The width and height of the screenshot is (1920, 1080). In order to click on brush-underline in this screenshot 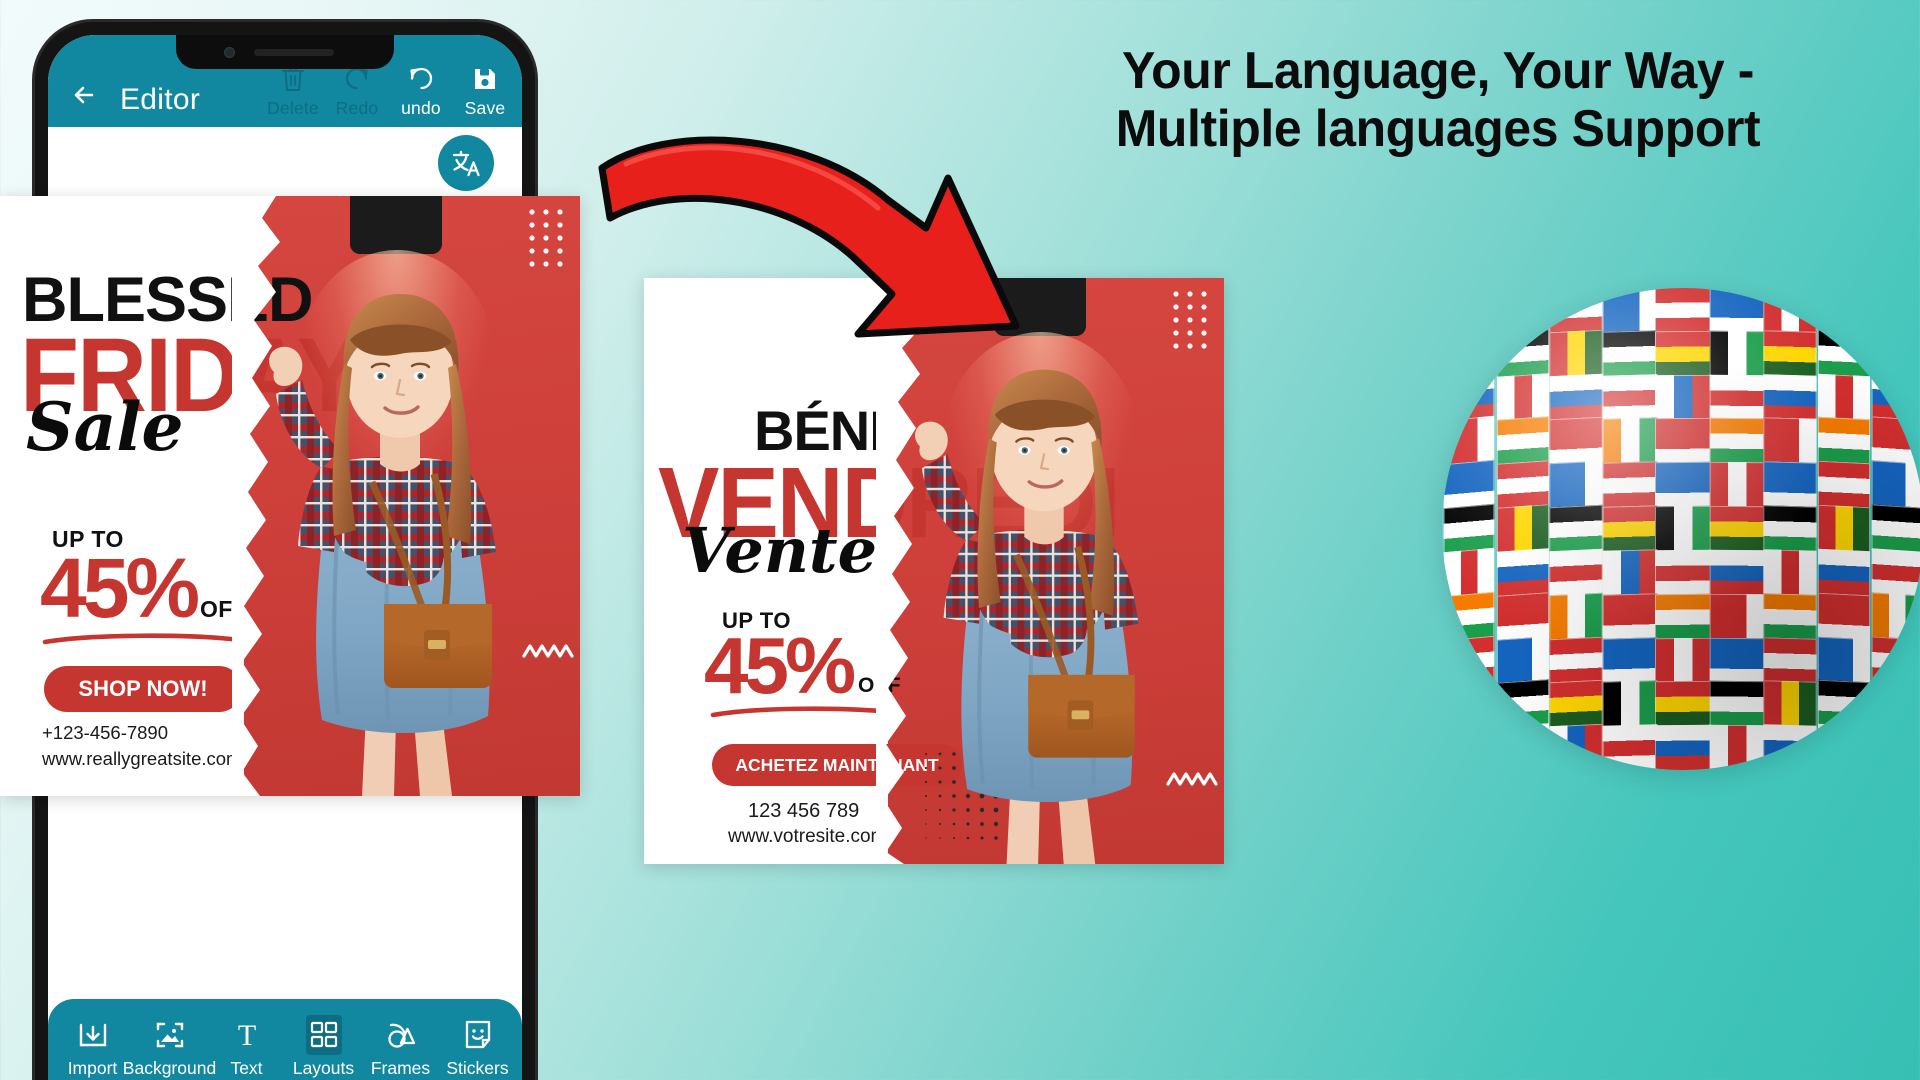, I will do `click(805, 712)`.